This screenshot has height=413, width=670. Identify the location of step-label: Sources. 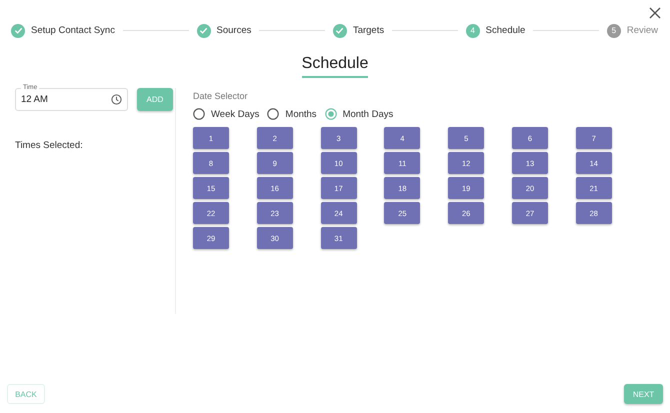
(234, 30).